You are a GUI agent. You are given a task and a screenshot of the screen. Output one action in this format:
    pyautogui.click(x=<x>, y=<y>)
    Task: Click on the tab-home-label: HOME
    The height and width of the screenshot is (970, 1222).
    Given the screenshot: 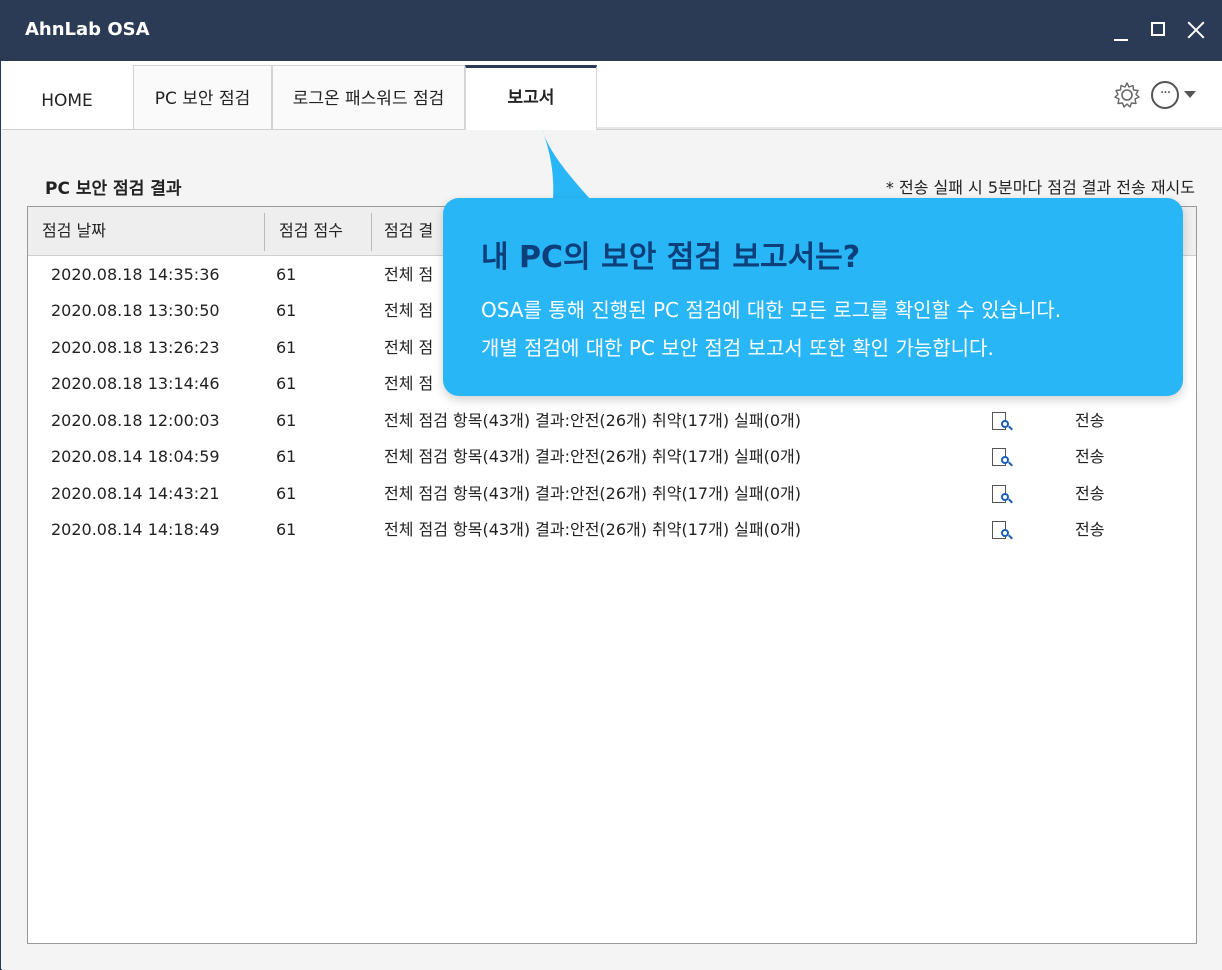 What is the action you would take?
    pyautogui.click(x=67, y=101)
    